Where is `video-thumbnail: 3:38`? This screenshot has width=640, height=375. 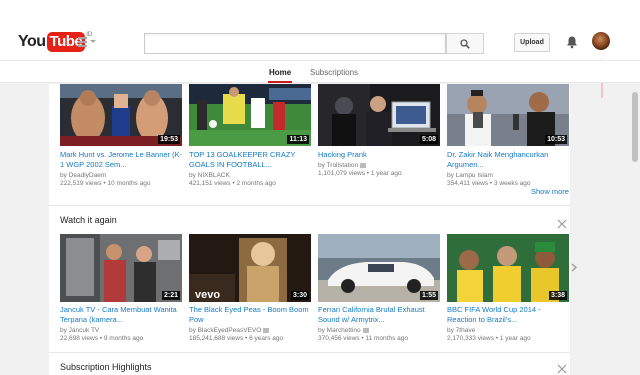 video-thumbnail: 3:38 is located at coordinates (508, 268).